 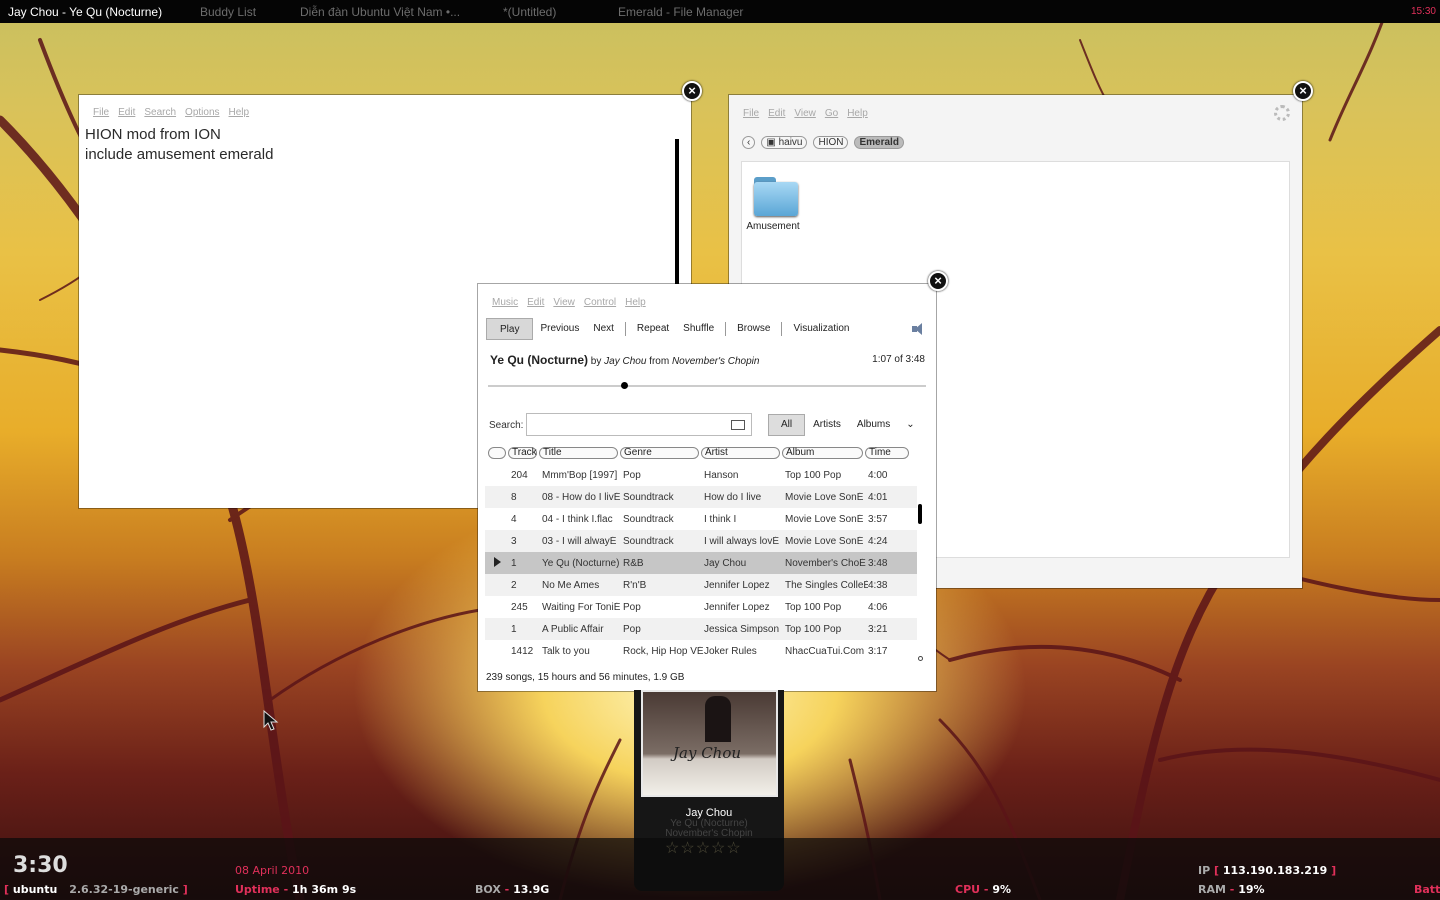 I want to click on path-hion: HION, so click(x=831, y=142).